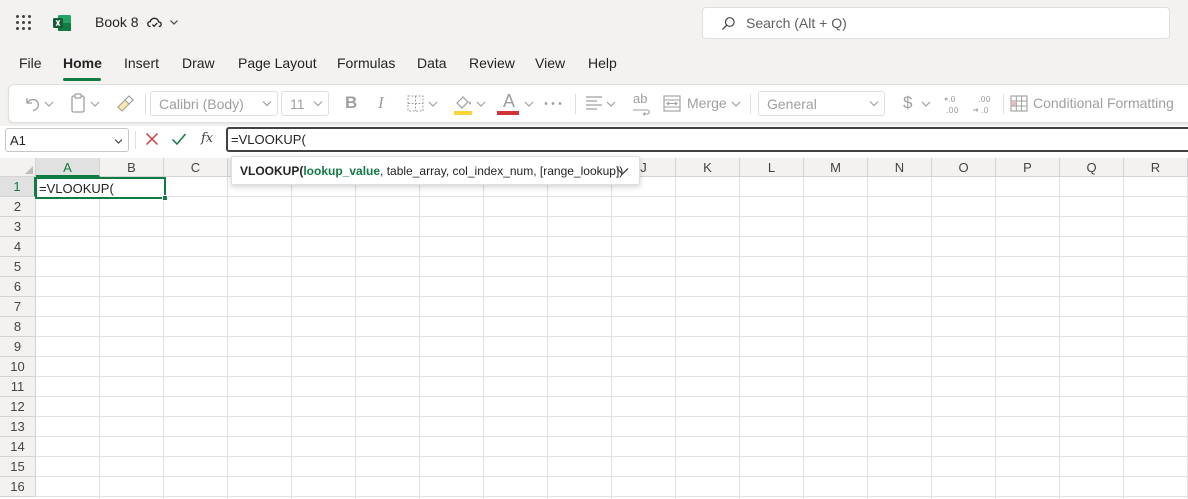  What do you see at coordinates (152, 139) in the screenshot?
I see `cancel-icon` at bounding box center [152, 139].